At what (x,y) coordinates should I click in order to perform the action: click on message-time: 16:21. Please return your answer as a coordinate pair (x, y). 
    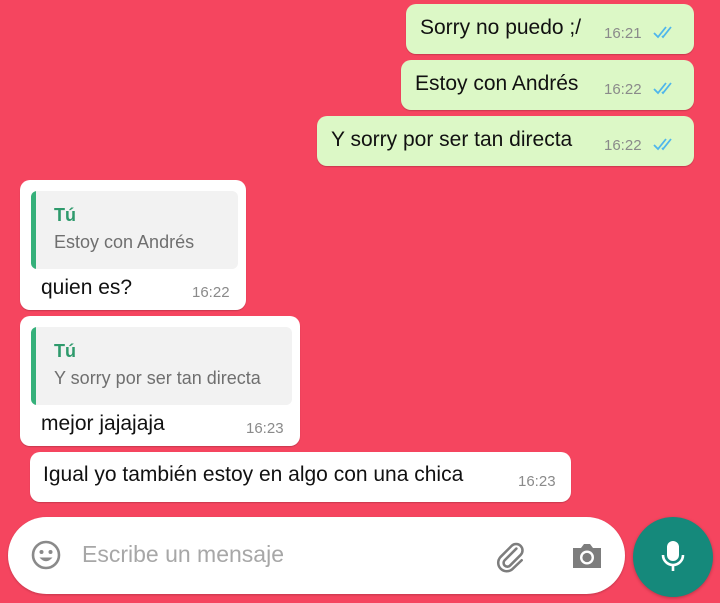
    Looking at the image, I should click on (623, 33).